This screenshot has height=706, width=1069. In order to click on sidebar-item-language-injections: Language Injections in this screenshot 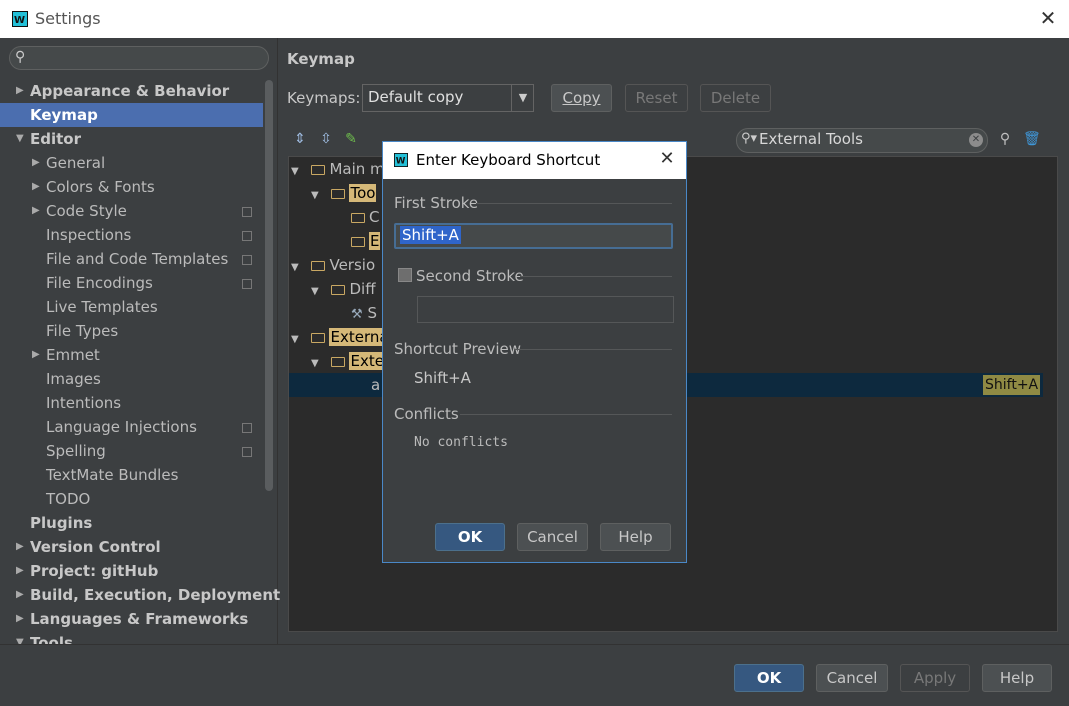, I will do `click(131, 427)`.